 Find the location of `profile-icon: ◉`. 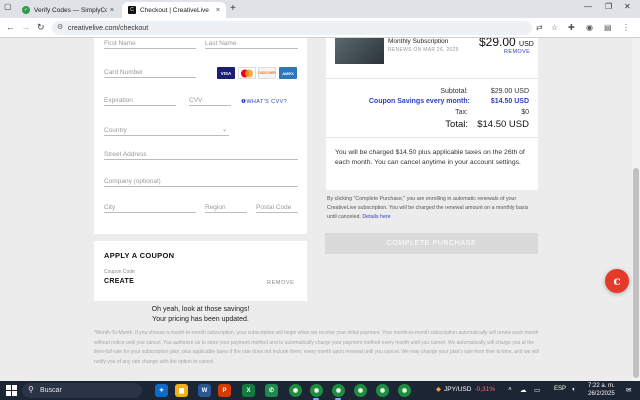

profile-icon: ◉ is located at coordinates (589, 27).